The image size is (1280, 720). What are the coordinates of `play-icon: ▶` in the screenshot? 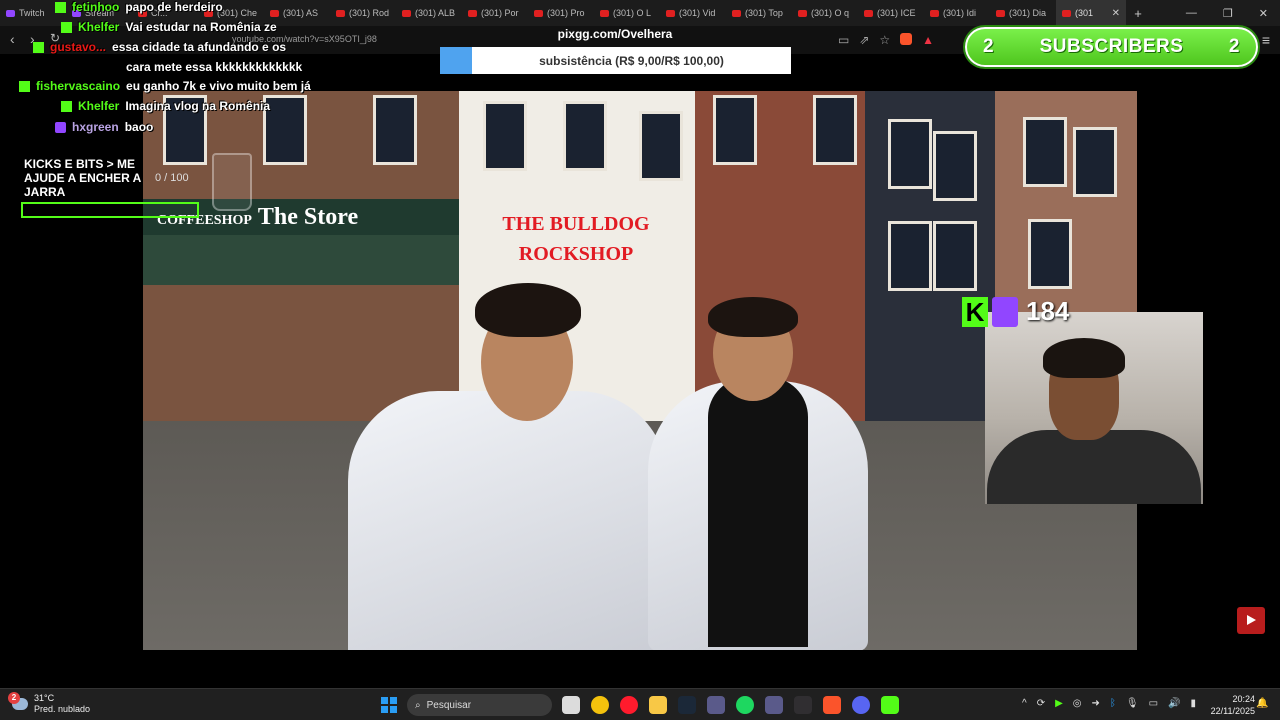 It's located at (1059, 703).